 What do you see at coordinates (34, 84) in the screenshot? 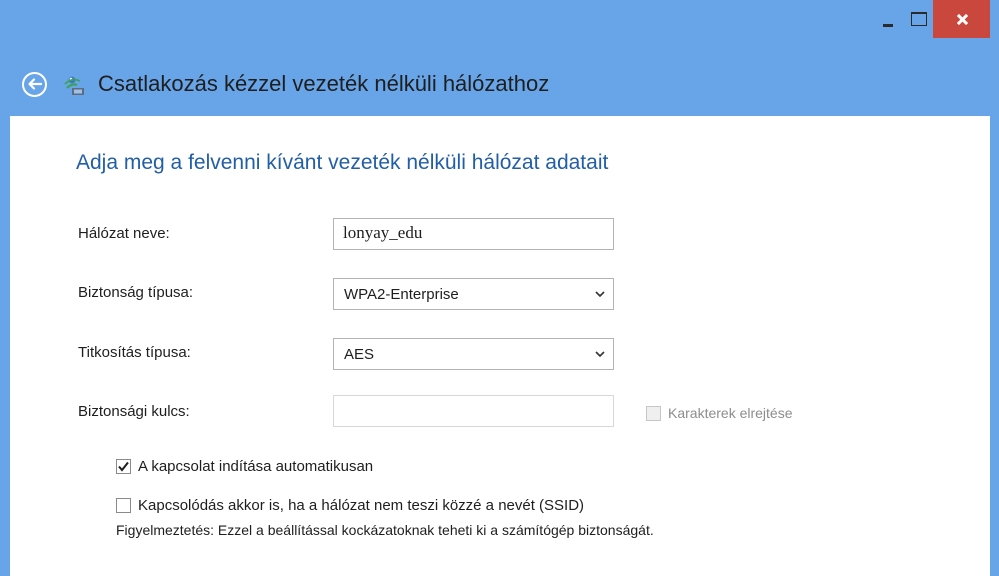
I see `back-arrow-icon` at bounding box center [34, 84].